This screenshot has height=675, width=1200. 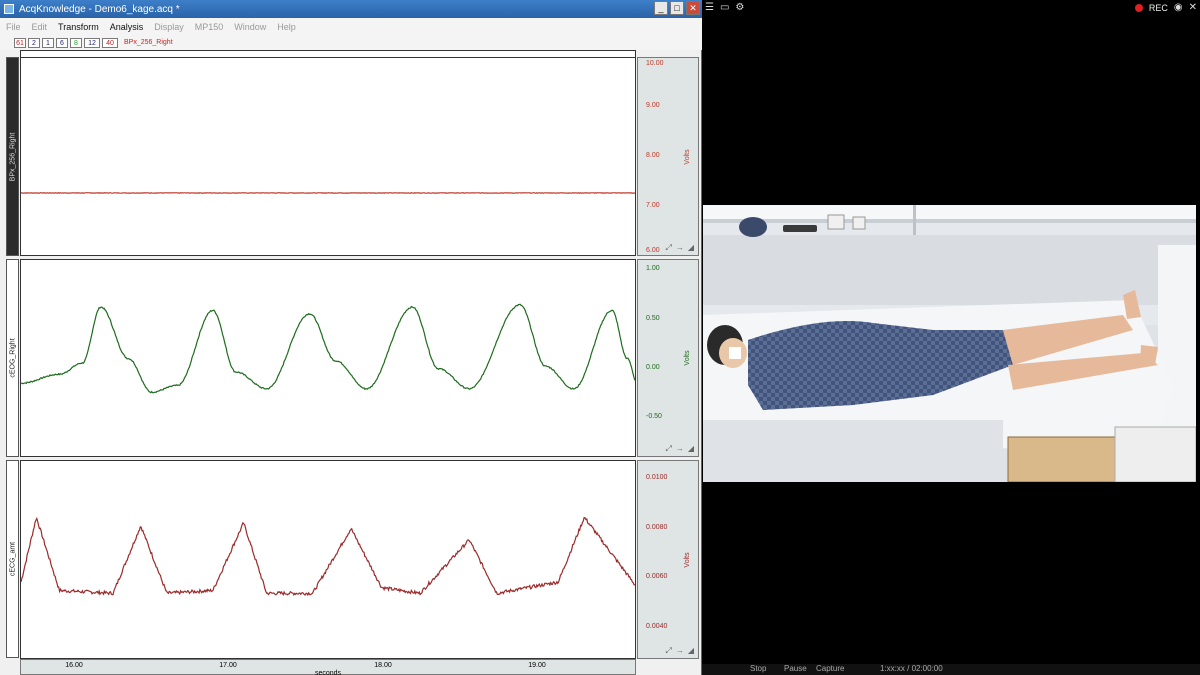 I want to click on tick-label: -0.50, so click(x=654, y=416).